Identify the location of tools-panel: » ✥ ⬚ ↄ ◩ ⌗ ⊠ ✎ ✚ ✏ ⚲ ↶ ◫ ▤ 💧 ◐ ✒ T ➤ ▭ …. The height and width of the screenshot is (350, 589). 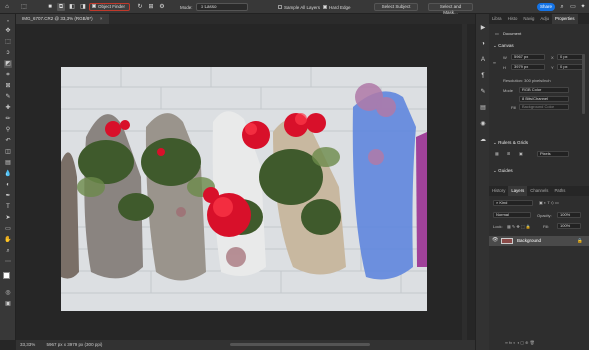
(8, 177).